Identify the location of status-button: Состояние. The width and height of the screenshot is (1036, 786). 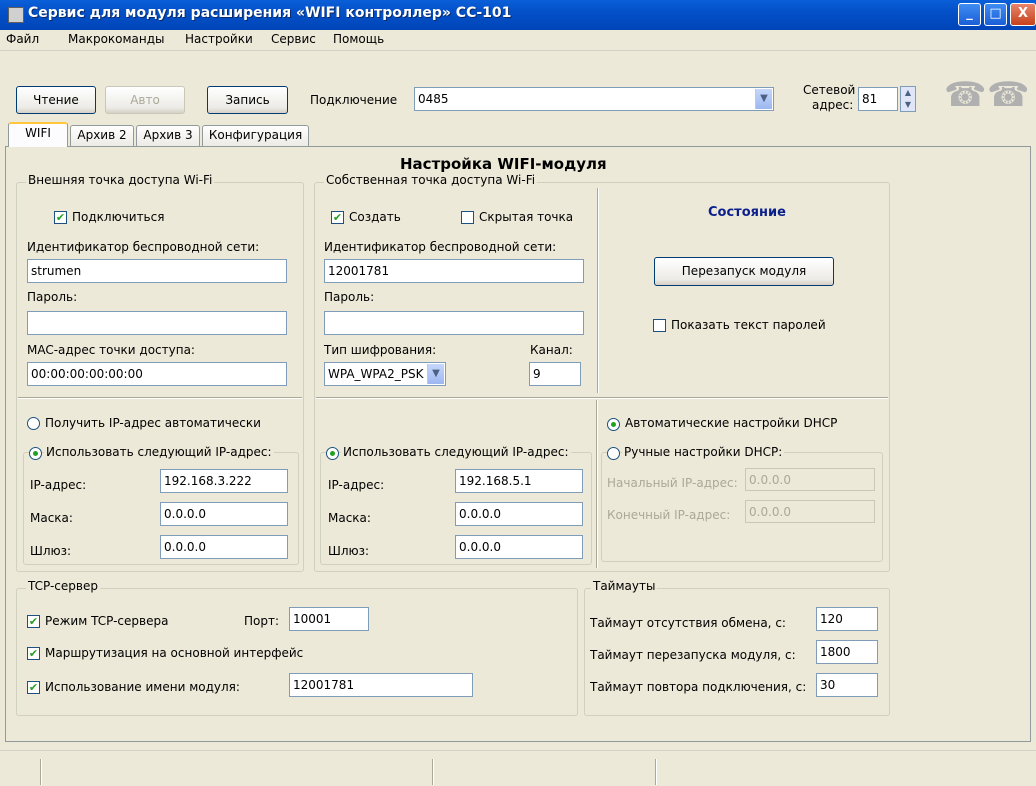
(747, 212).